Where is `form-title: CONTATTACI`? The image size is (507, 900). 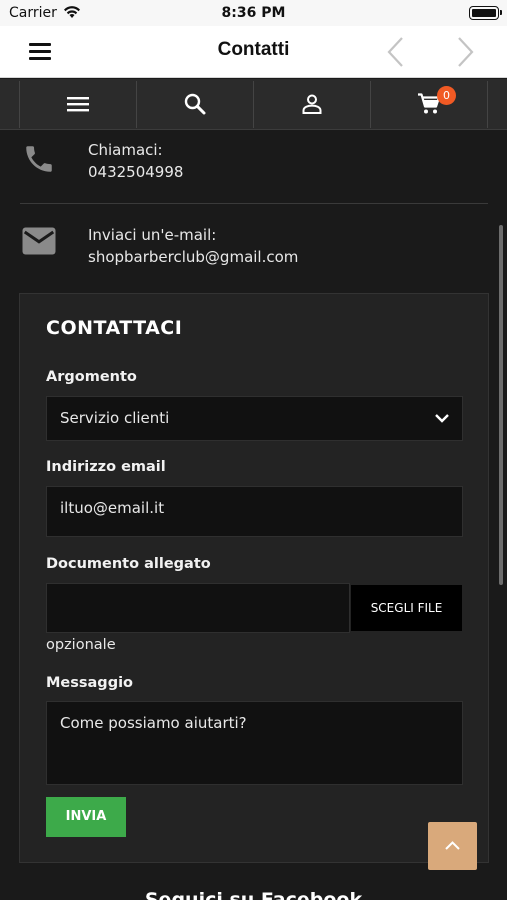 form-title: CONTATTACI is located at coordinates (114, 328).